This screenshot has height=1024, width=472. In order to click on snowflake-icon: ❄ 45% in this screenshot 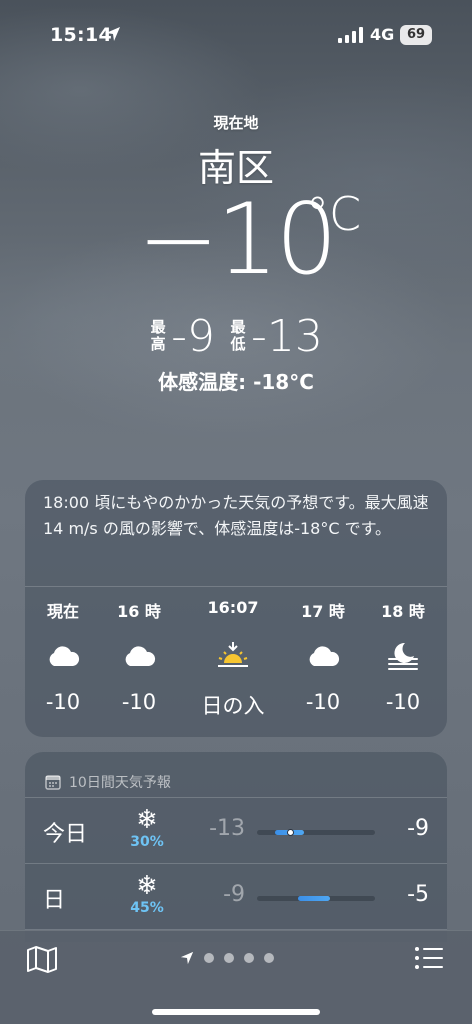, I will do `click(147, 894)`.